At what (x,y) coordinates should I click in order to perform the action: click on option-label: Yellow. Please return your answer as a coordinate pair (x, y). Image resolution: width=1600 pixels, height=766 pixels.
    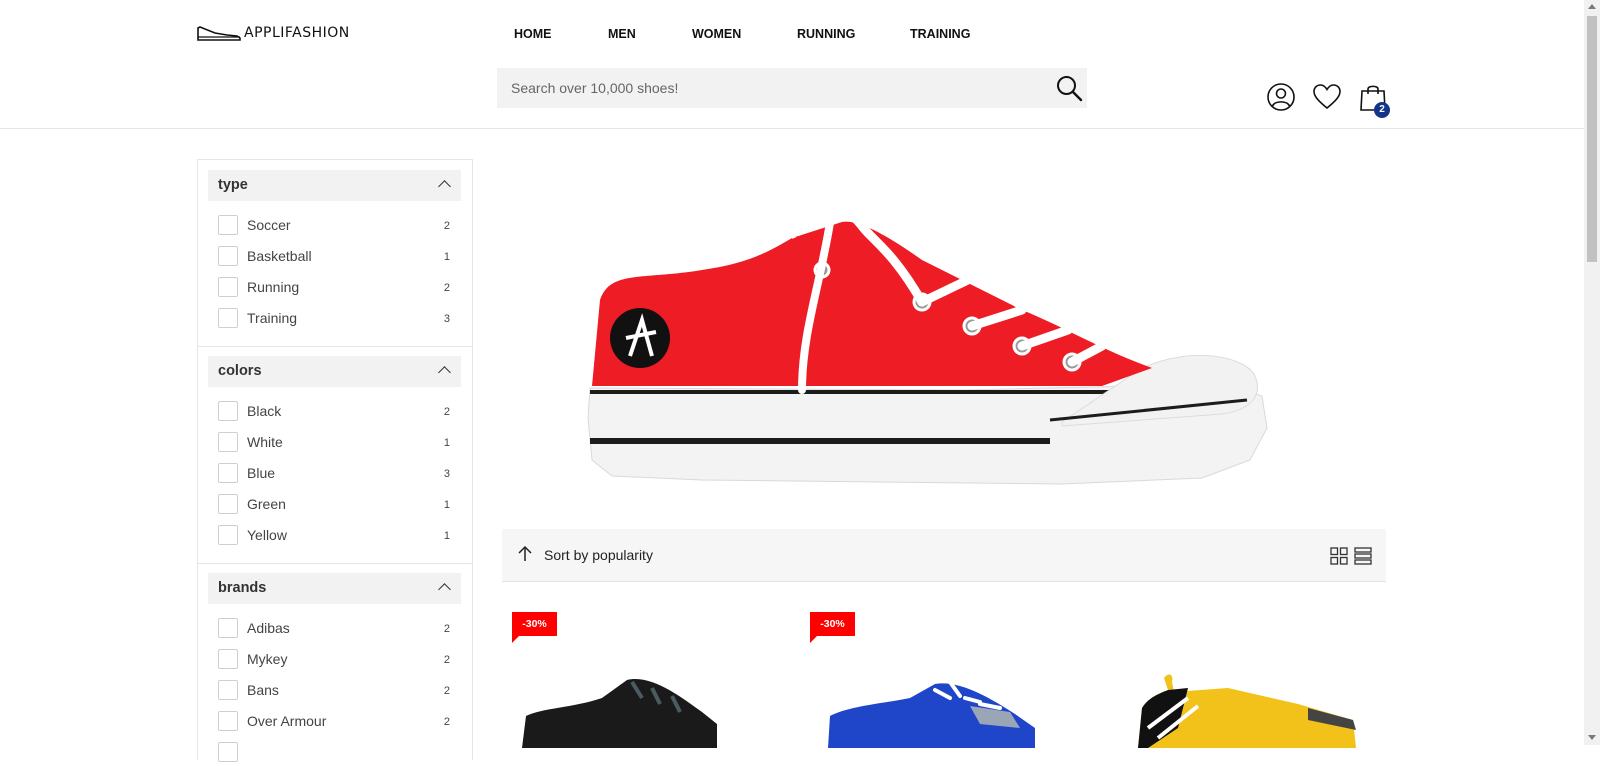
    Looking at the image, I should click on (267, 535).